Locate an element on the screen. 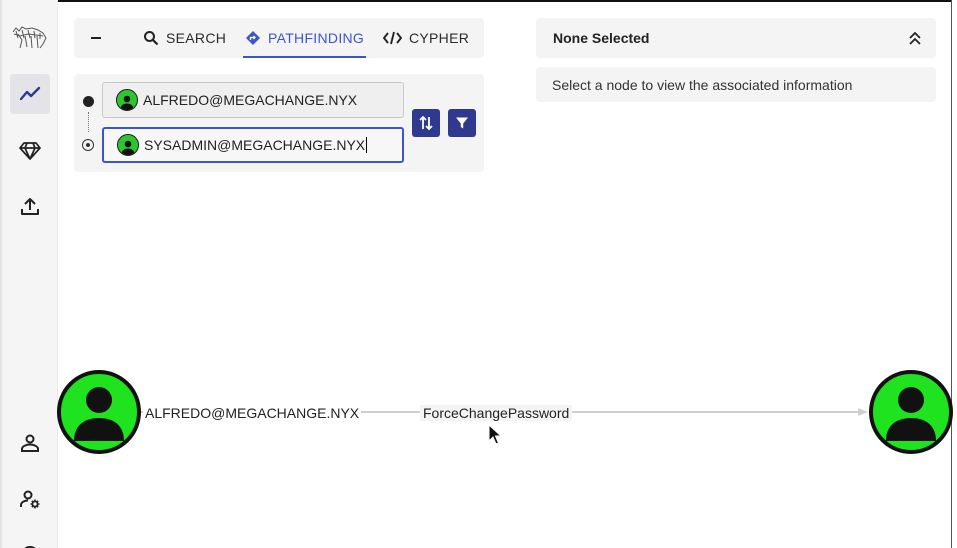 Image resolution: width=957 pixels, height=548 pixels. edge-filter-button is located at coordinates (462, 123).